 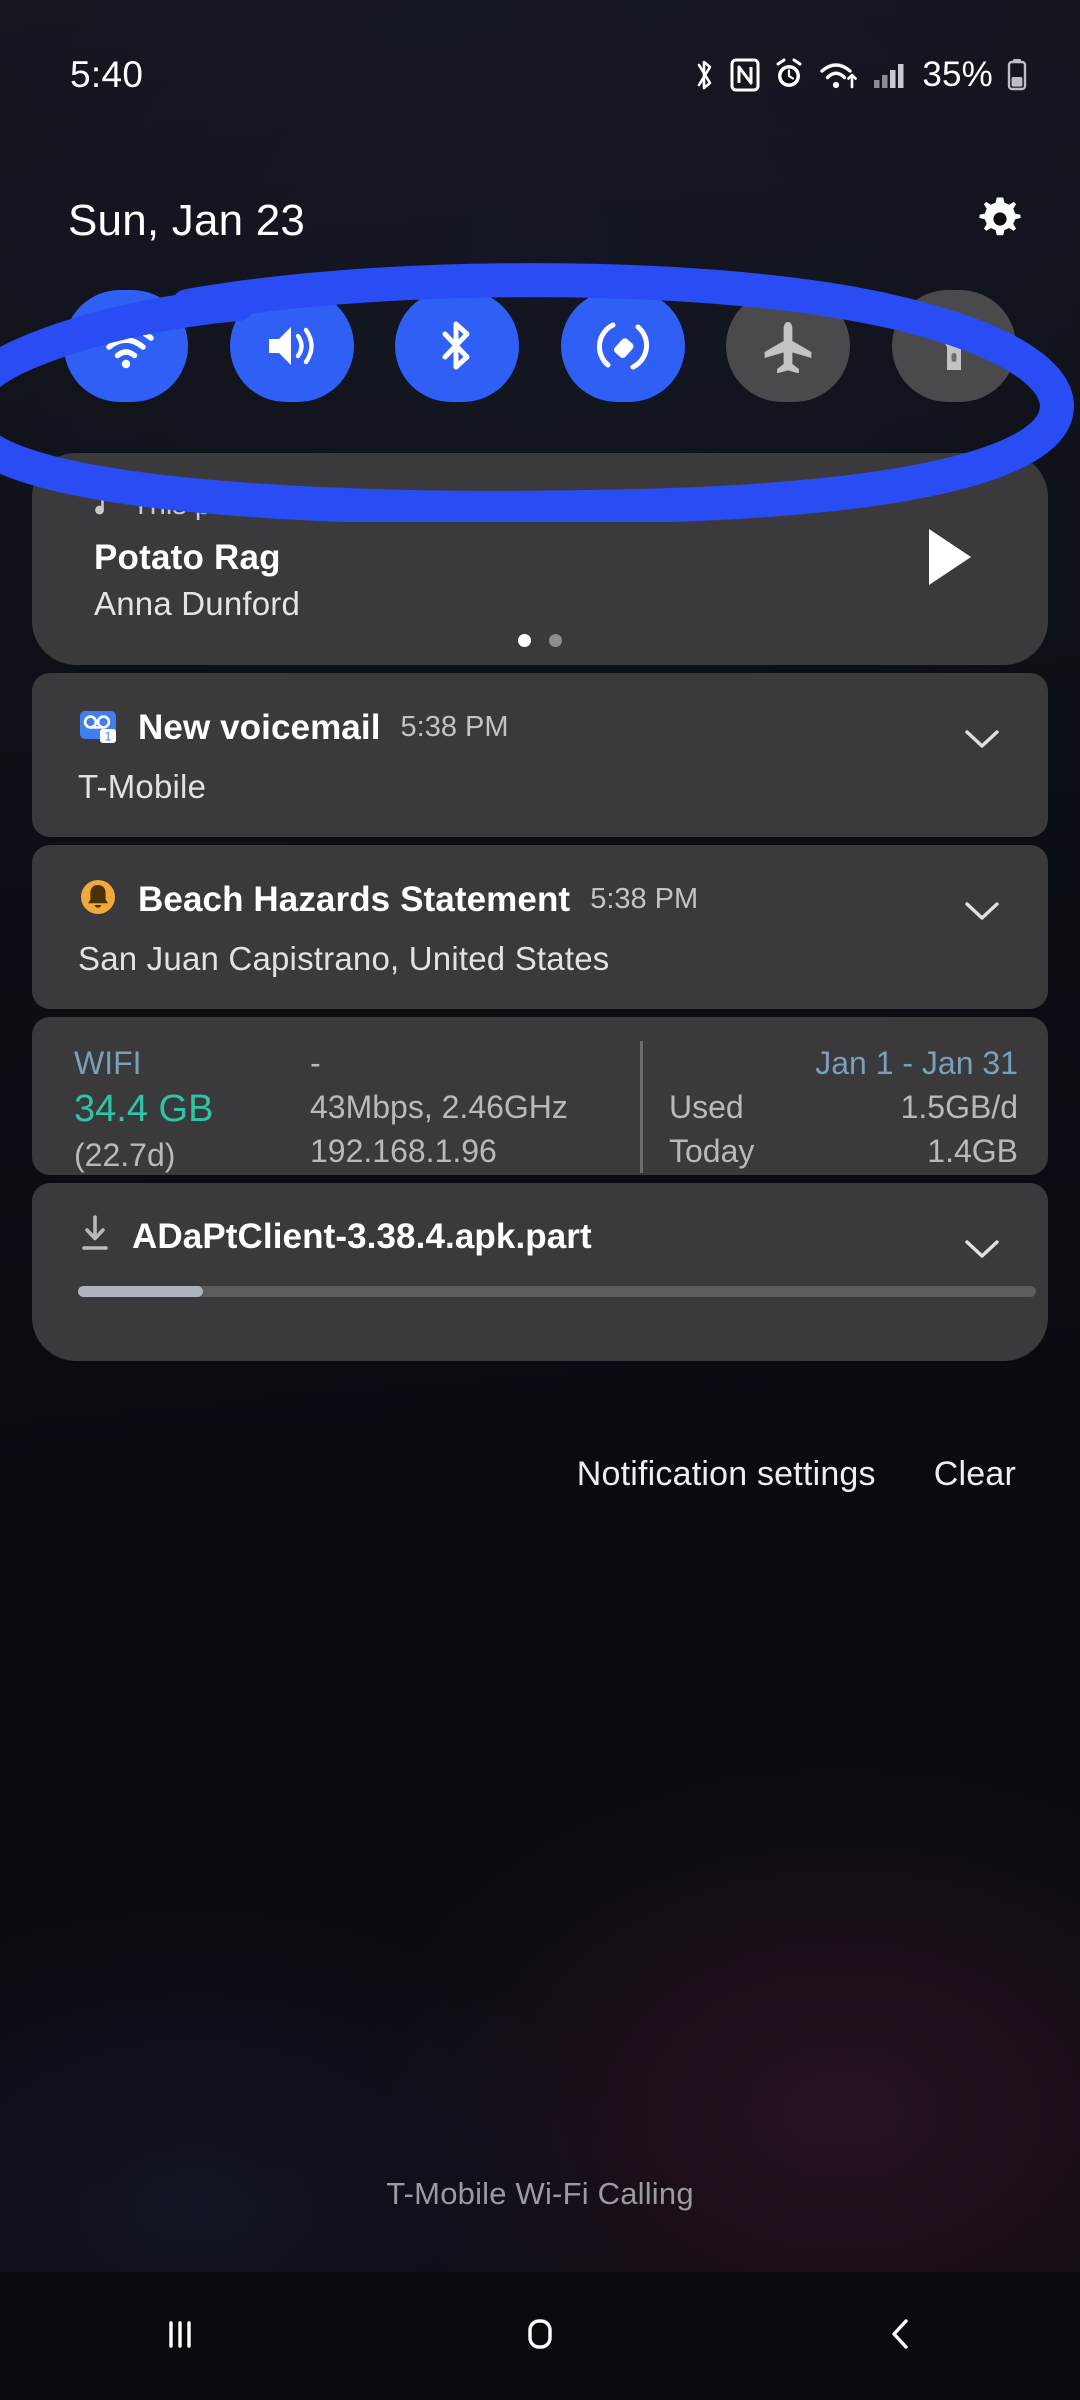 I want to click on clear-all-button: Clear, so click(x=975, y=1474).